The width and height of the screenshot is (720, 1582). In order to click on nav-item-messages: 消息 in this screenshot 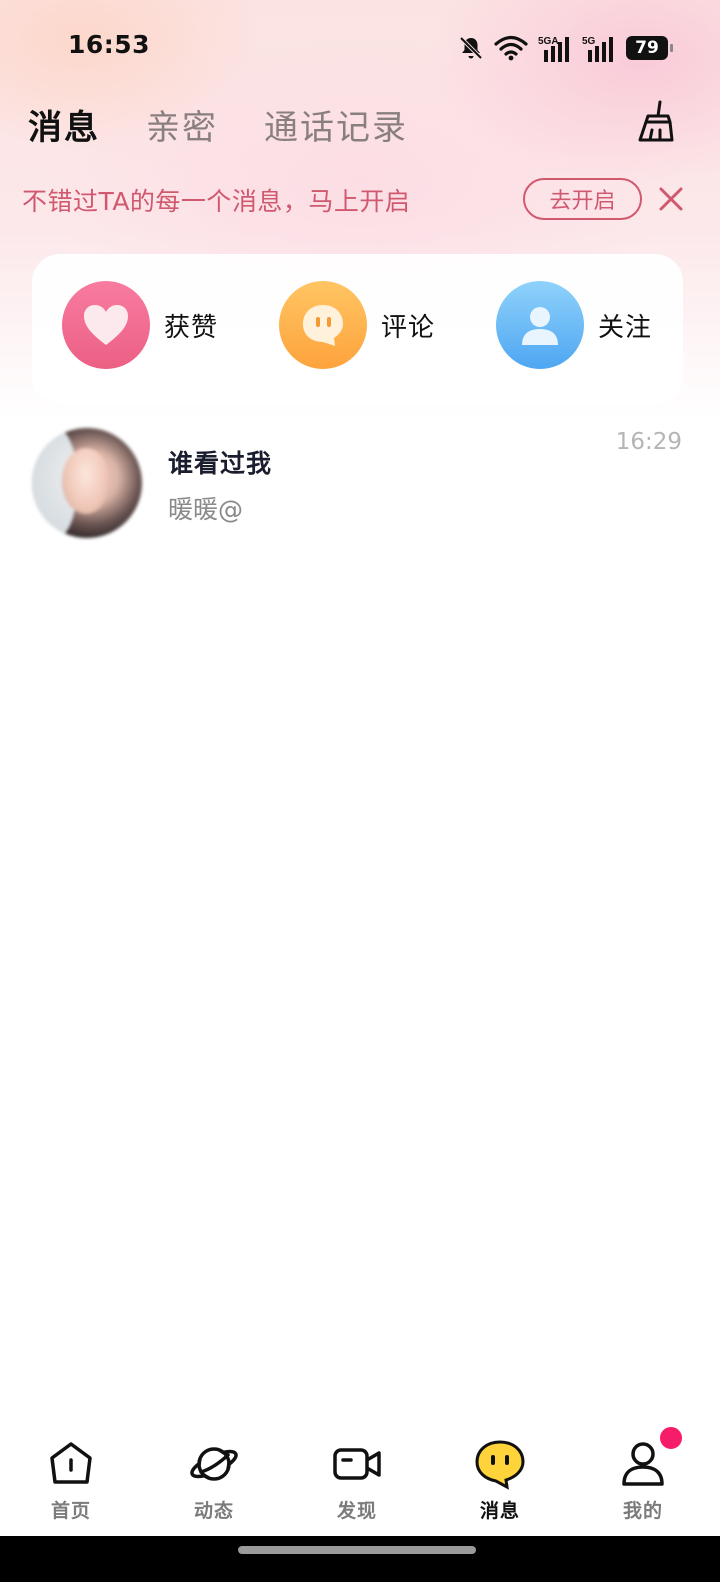, I will do `click(500, 1480)`.